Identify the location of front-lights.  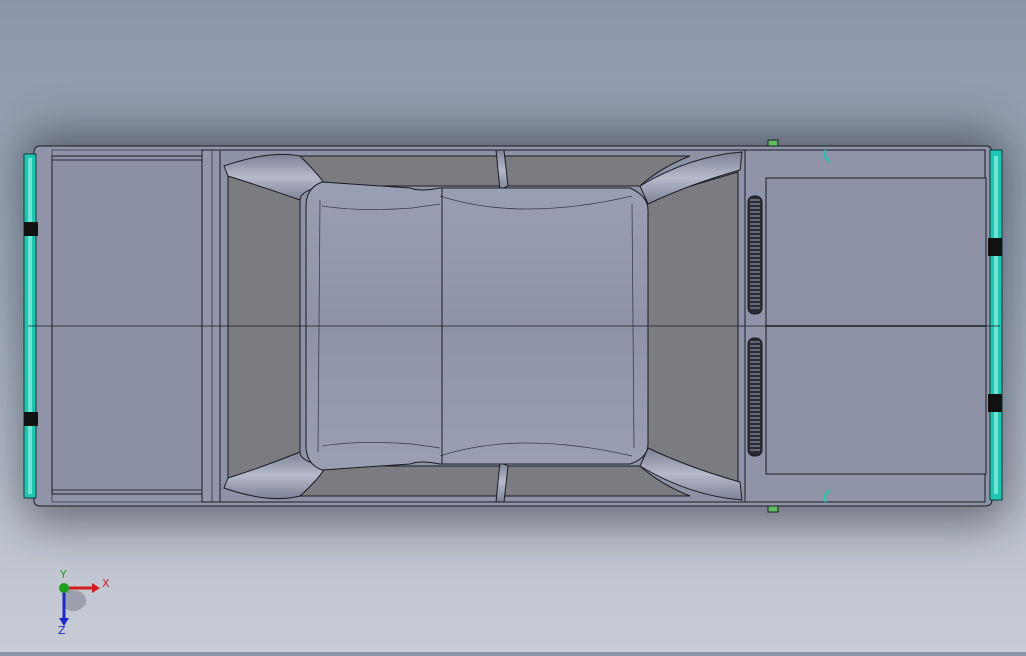
(995, 325).